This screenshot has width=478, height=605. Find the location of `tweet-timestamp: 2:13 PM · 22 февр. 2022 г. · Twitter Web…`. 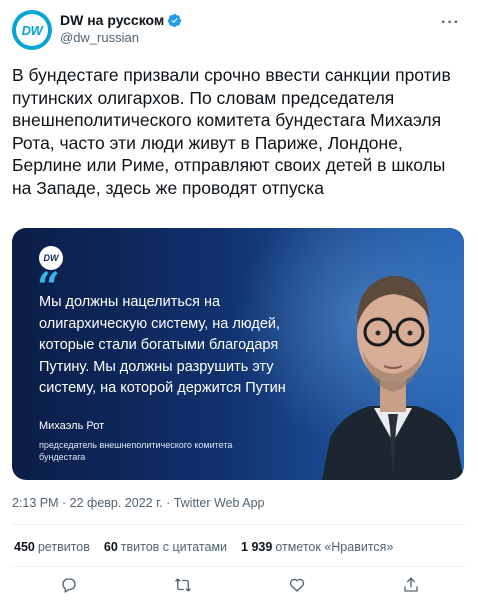

tweet-timestamp: 2:13 PM · 22 февр. 2022 г. · Twitter Web… is located at coordinates (138, 503).